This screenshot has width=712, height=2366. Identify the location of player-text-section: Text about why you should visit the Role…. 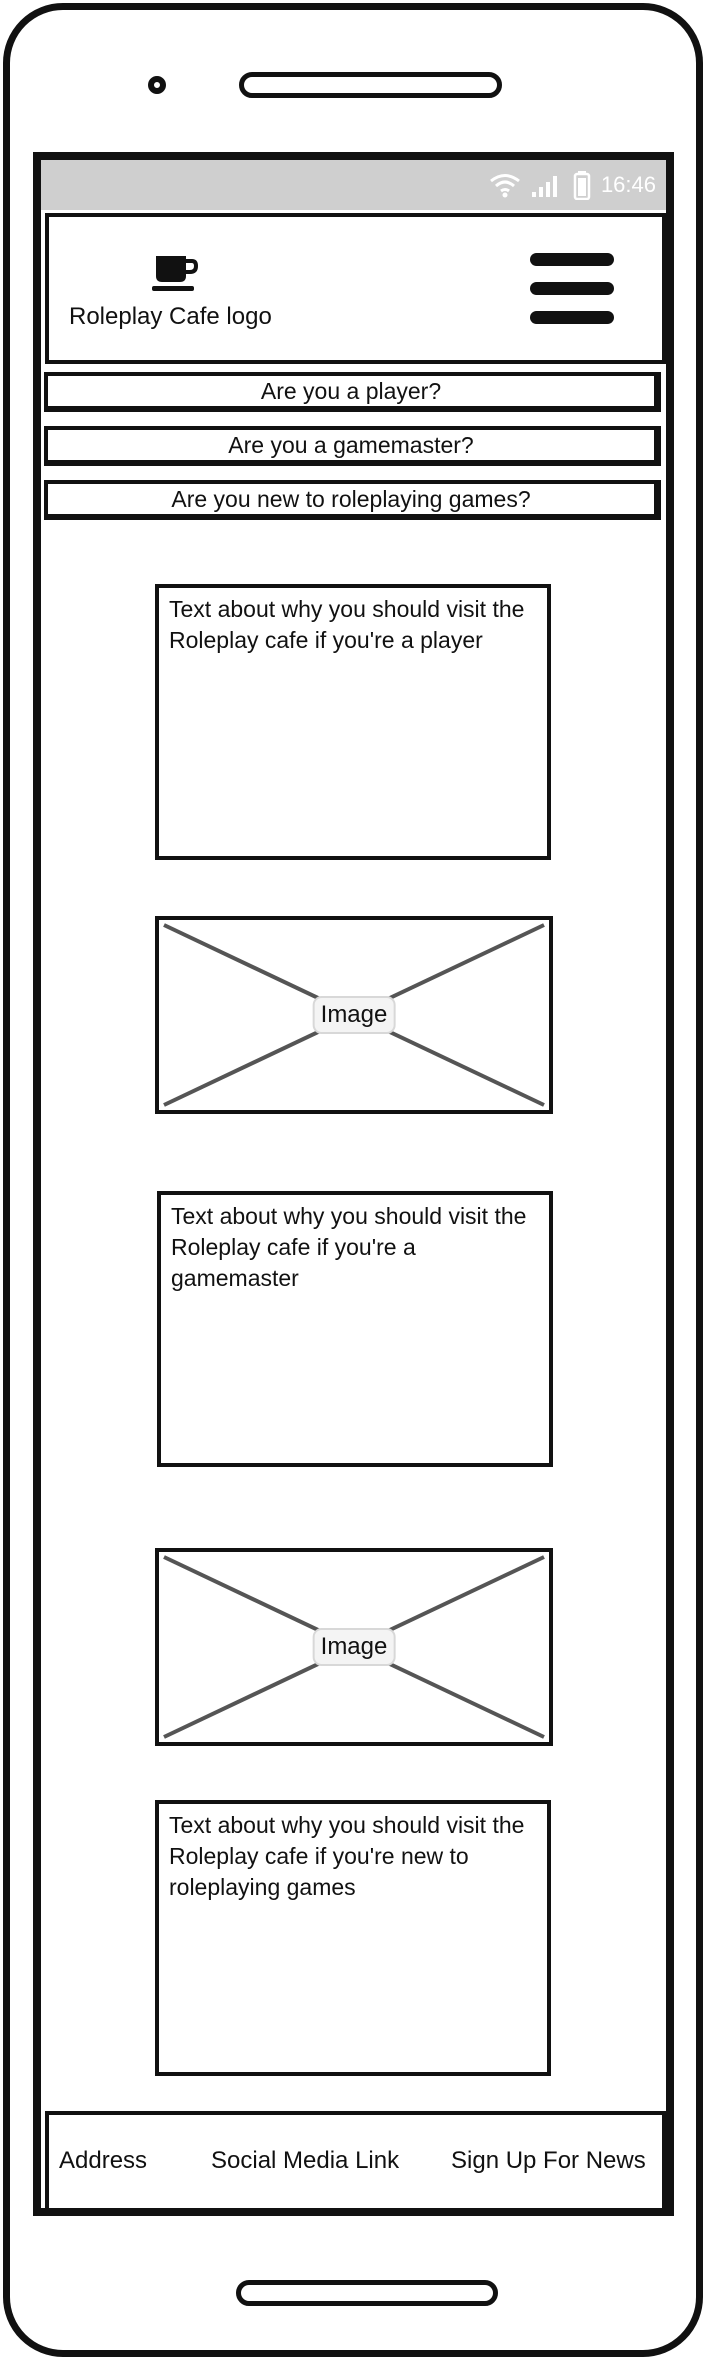
(353, 722).